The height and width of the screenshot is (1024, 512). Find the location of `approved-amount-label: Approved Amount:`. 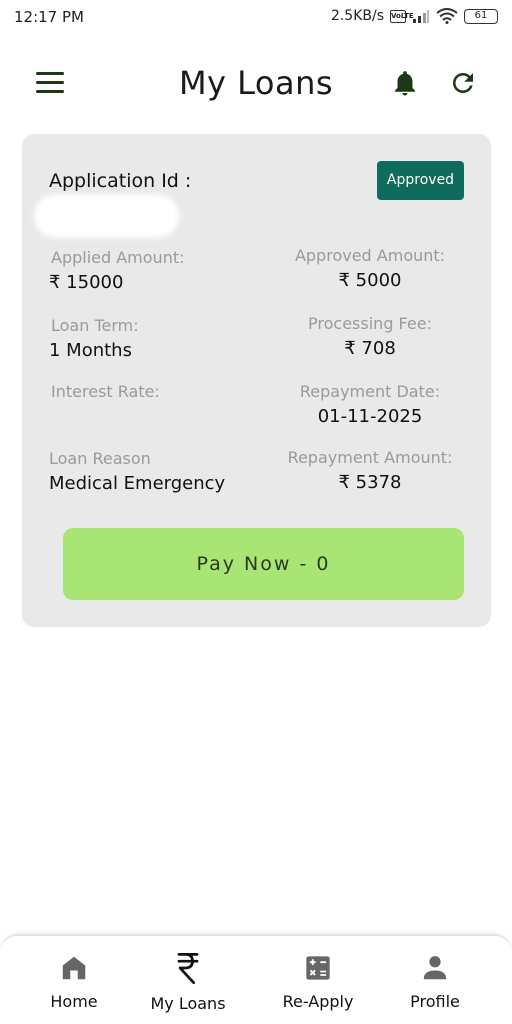

approved-amount-label: Approved Amount: is located at coordinates (370, 255).